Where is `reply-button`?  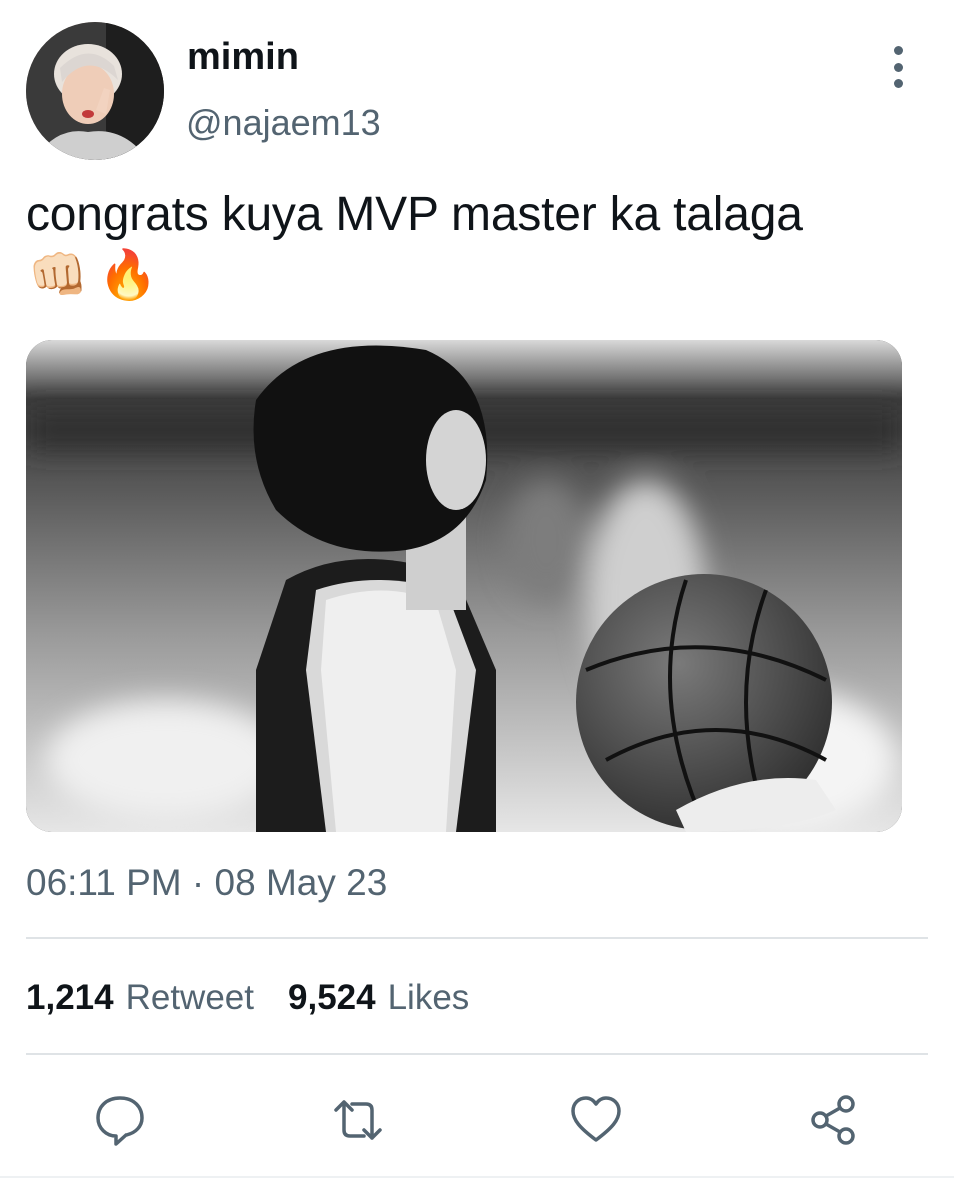
reply-button is located at coordinates (120, 1120).